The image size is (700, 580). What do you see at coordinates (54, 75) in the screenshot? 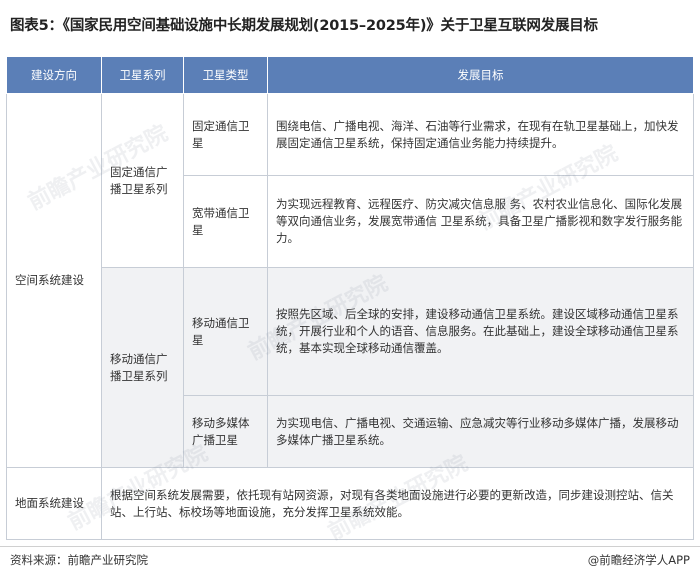
I see `header-direction: 建设方向` at bounding box center [54, 75].